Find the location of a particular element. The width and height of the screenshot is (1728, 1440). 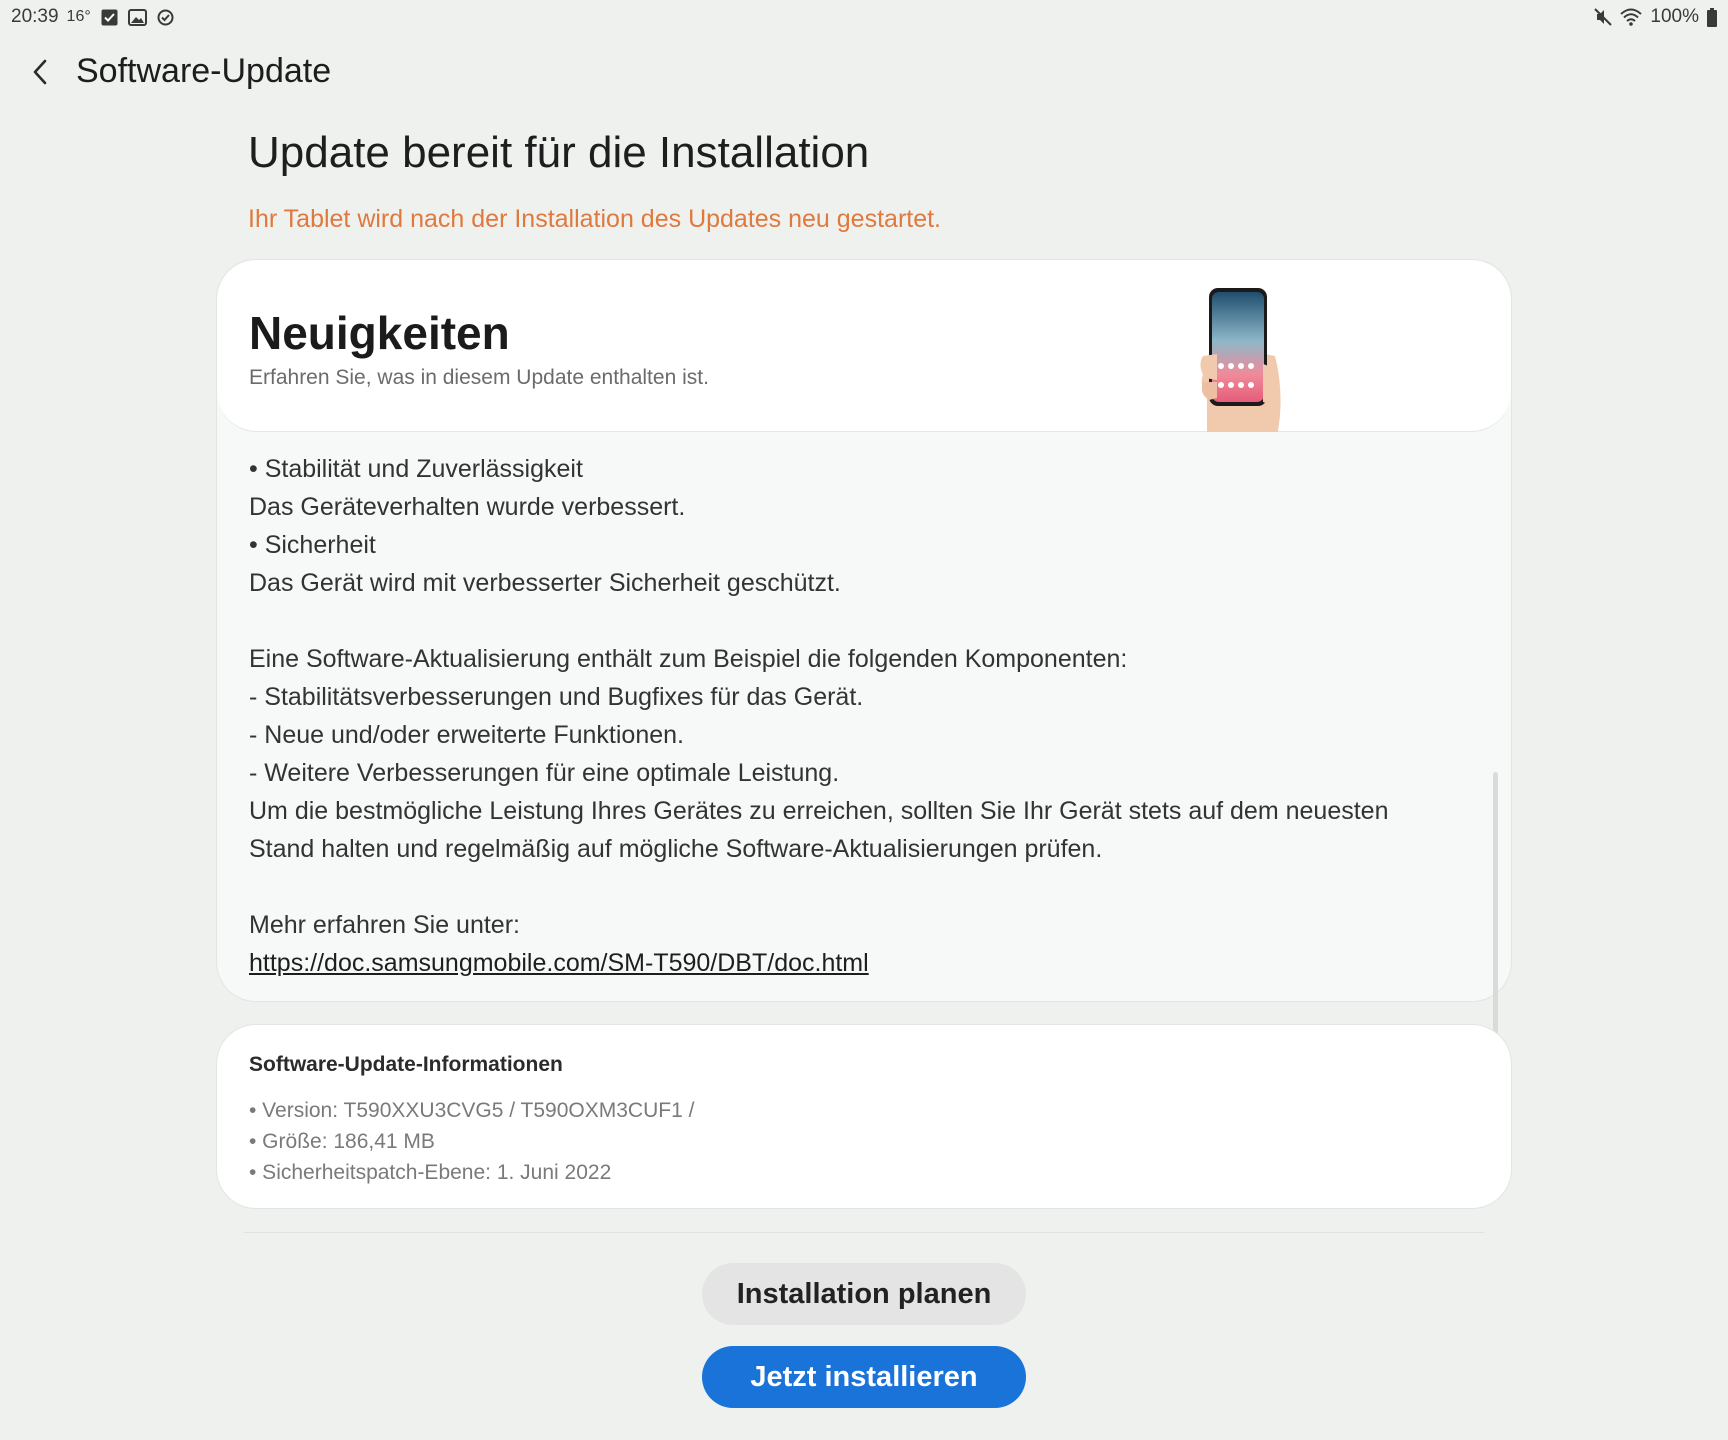

divider is located at coordinates (864, 1232).